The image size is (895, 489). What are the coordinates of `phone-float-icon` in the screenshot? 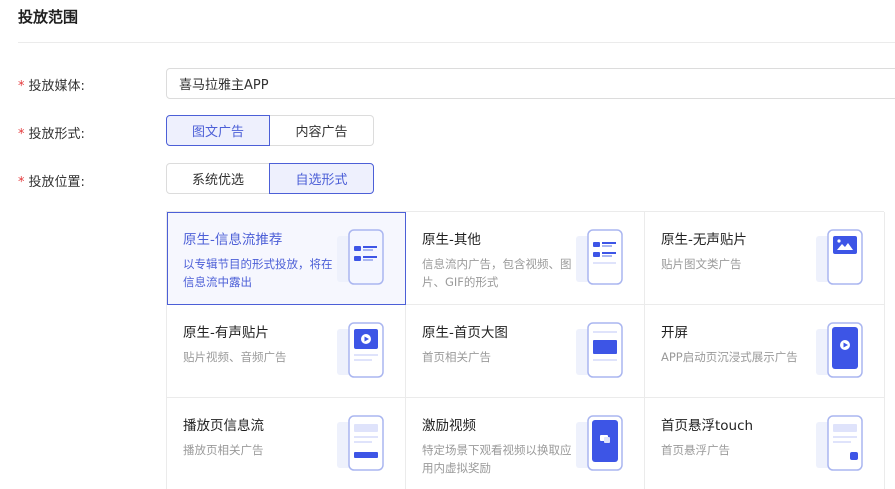 It's located at (839, 443).